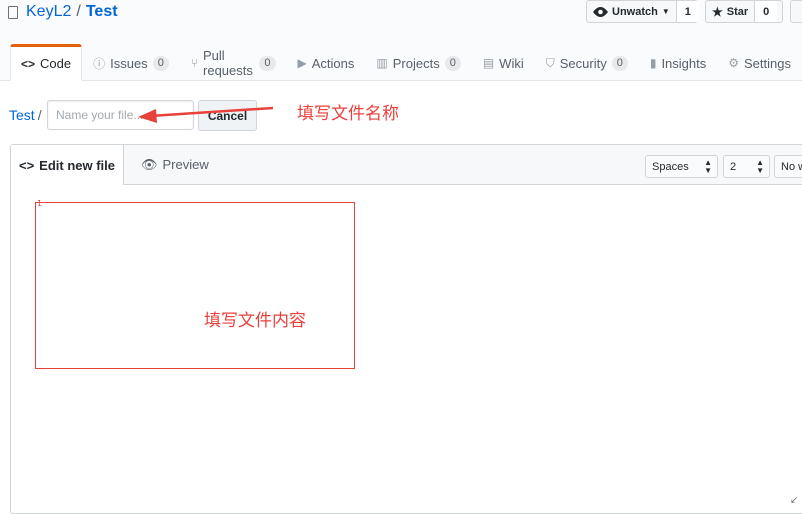  What do you see at coordinates (653, 63) in the screenshot?
I see `graph-icon: ▮` at bounding box center [653, 63].